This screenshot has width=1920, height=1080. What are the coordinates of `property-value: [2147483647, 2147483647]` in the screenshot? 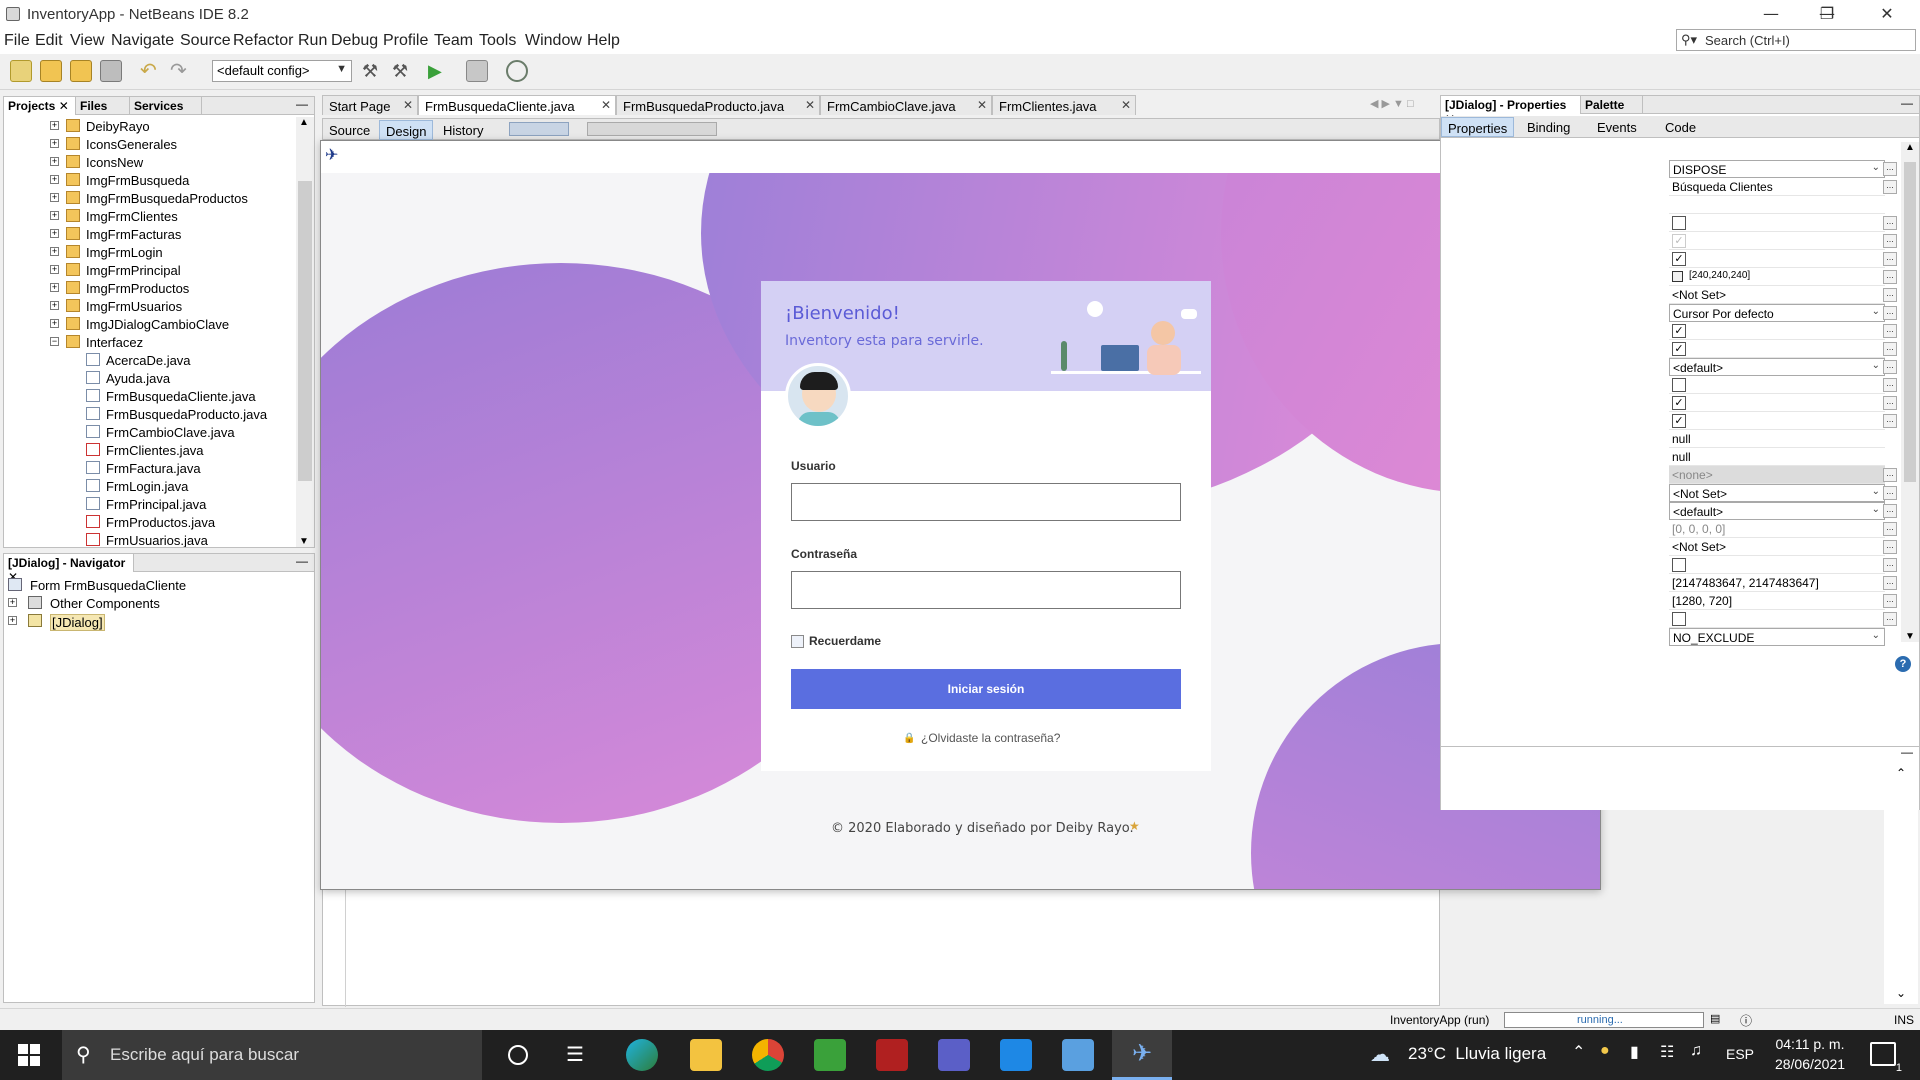 It's located at (1777, 583).